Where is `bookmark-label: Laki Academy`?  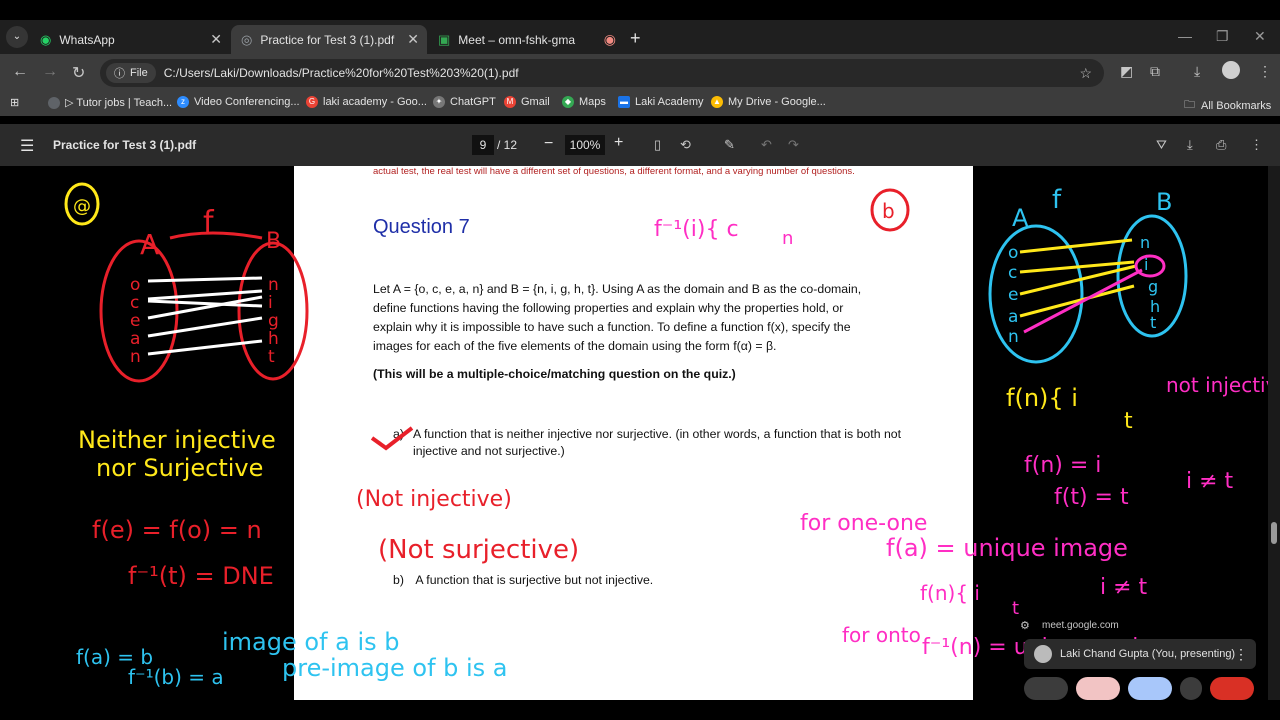 bookmark-label: Laki Academy is located at coordinates (669, 102).